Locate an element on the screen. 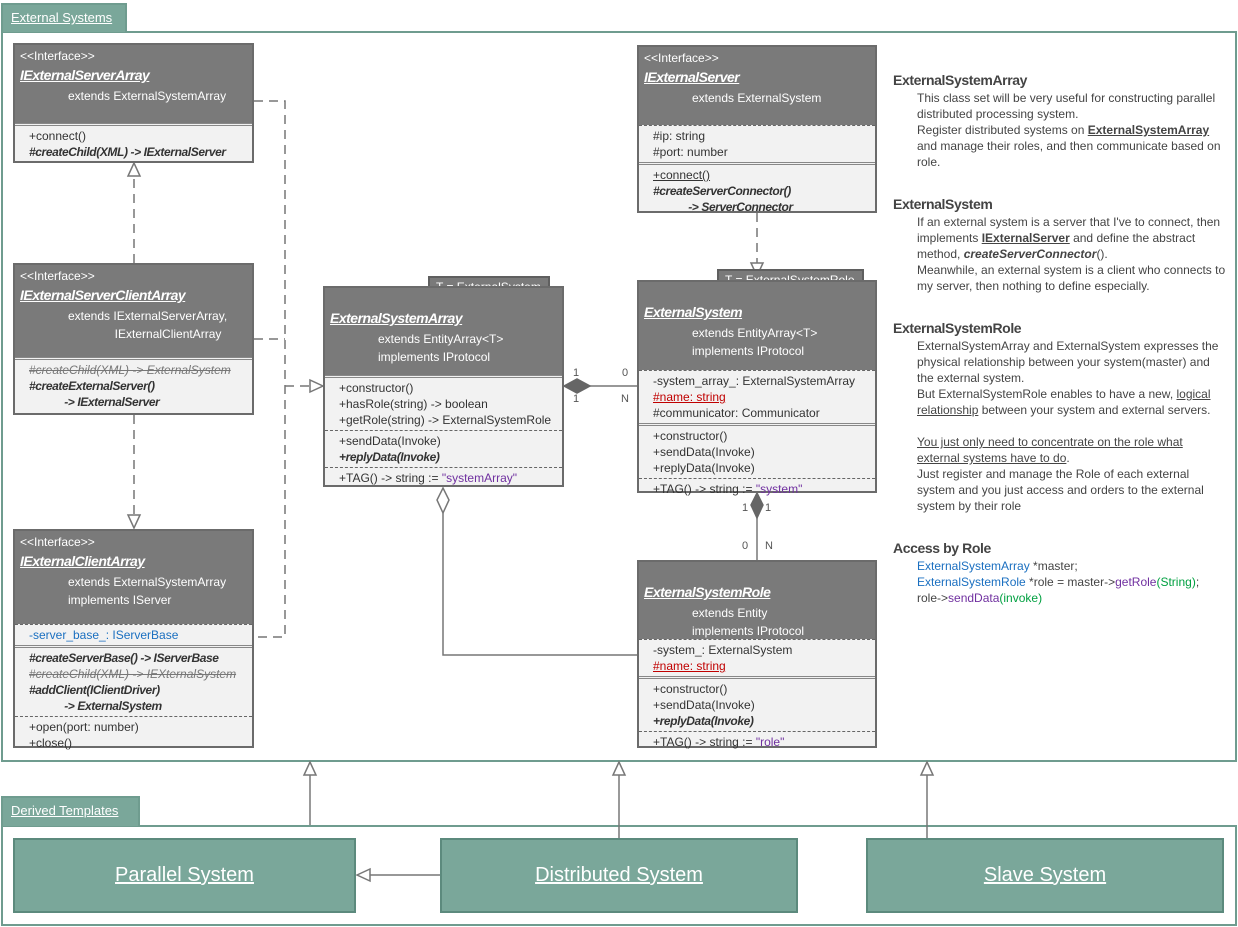  slave-system-label: Slave System is located at coordinates (1045, 875).